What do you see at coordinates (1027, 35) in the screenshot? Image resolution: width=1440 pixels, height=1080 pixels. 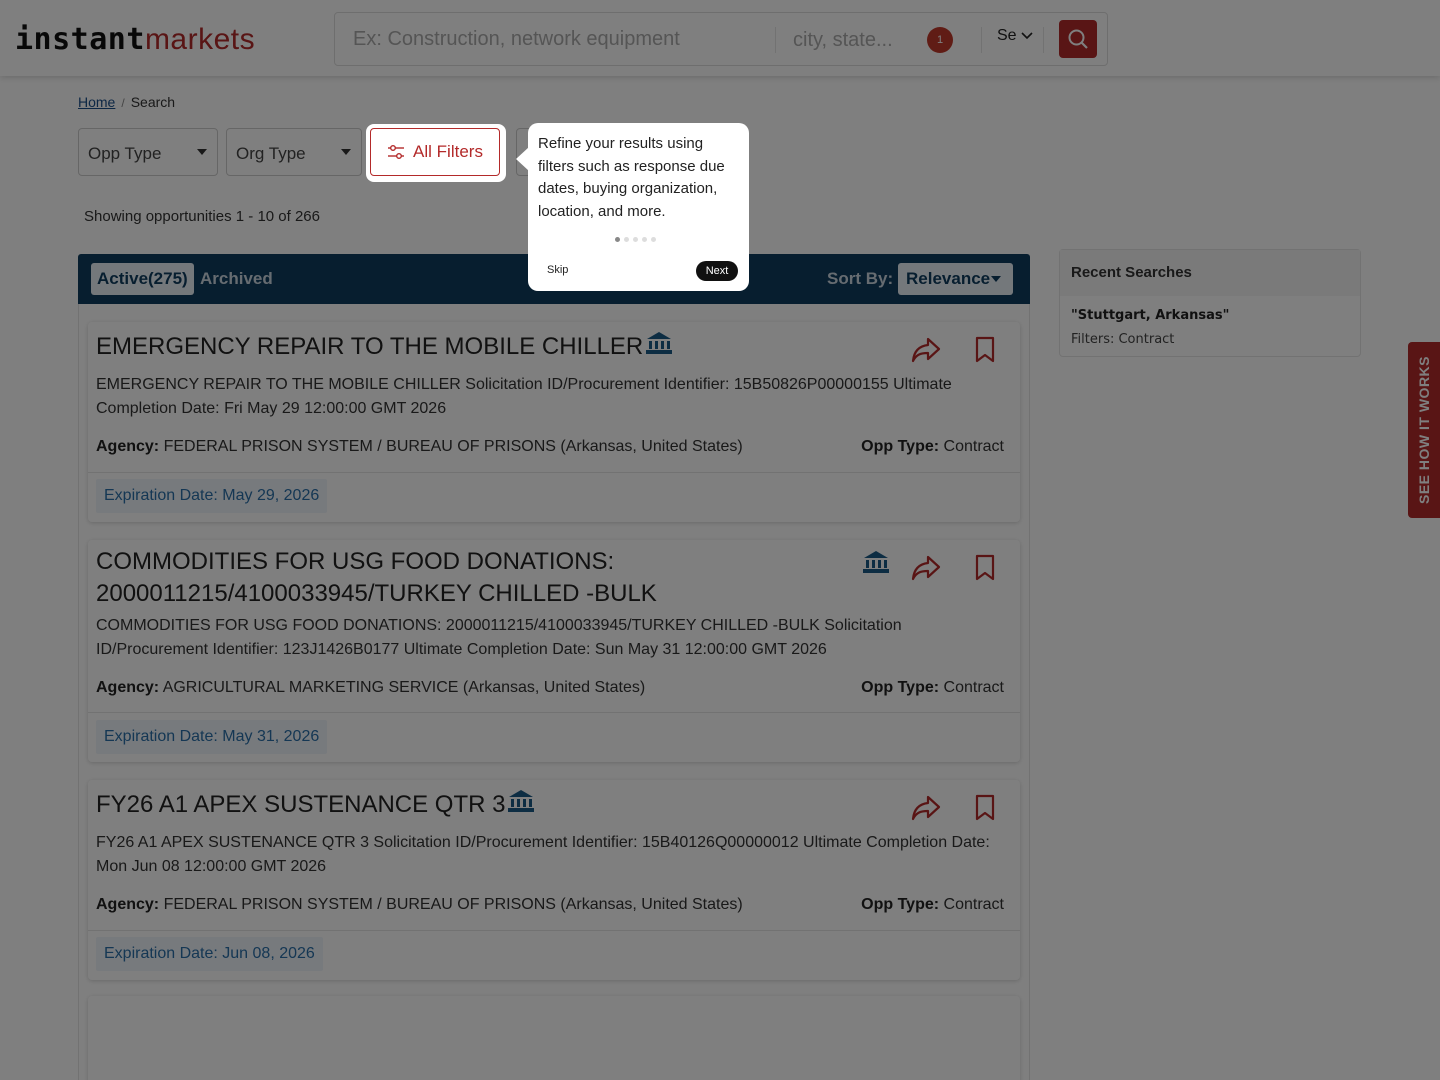 I see `chevron-down-icon` at bounding box center [1027, 35].